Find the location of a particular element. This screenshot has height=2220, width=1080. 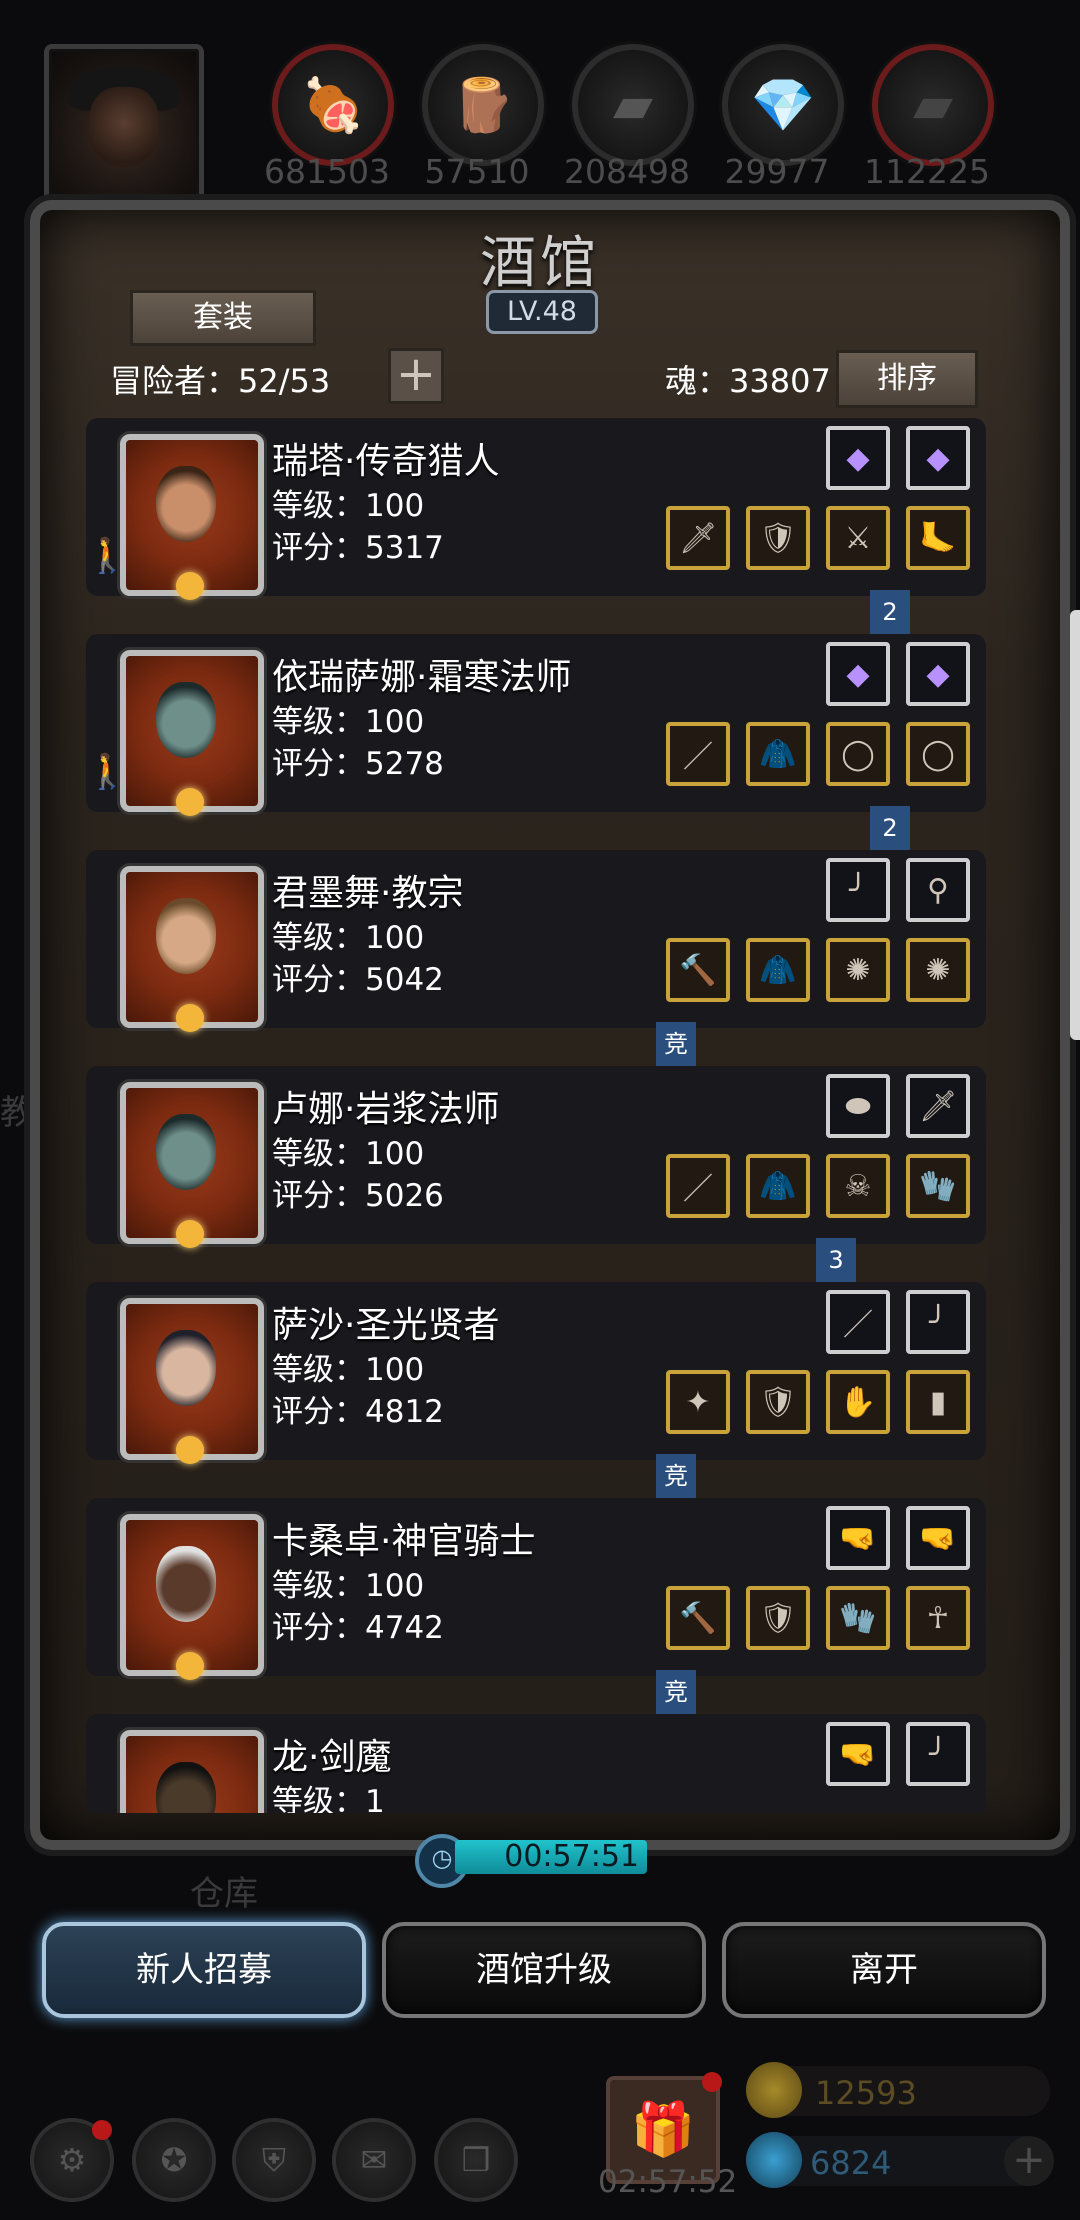

adventurer-card: 卢娜·岩浆法师 等级：100 评分：5026 ⬬ 🗡 ／ 🧥 ☠ 🧤 is located at coordinates (536, 1157).